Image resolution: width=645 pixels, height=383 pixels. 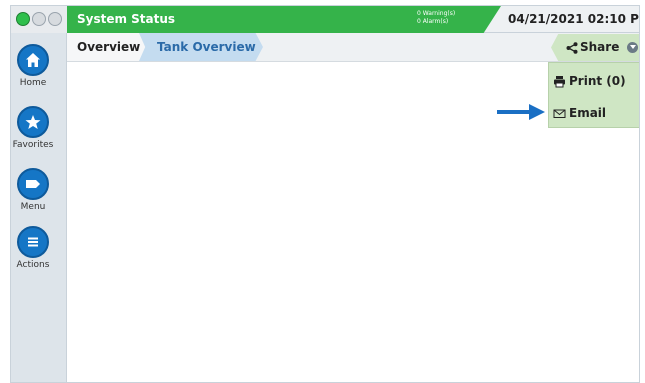 What do you see at coordinates (436, 13) in the screenshot?
I see `warning-count: 0 Warning(s)` at bounding box center [436, 13].